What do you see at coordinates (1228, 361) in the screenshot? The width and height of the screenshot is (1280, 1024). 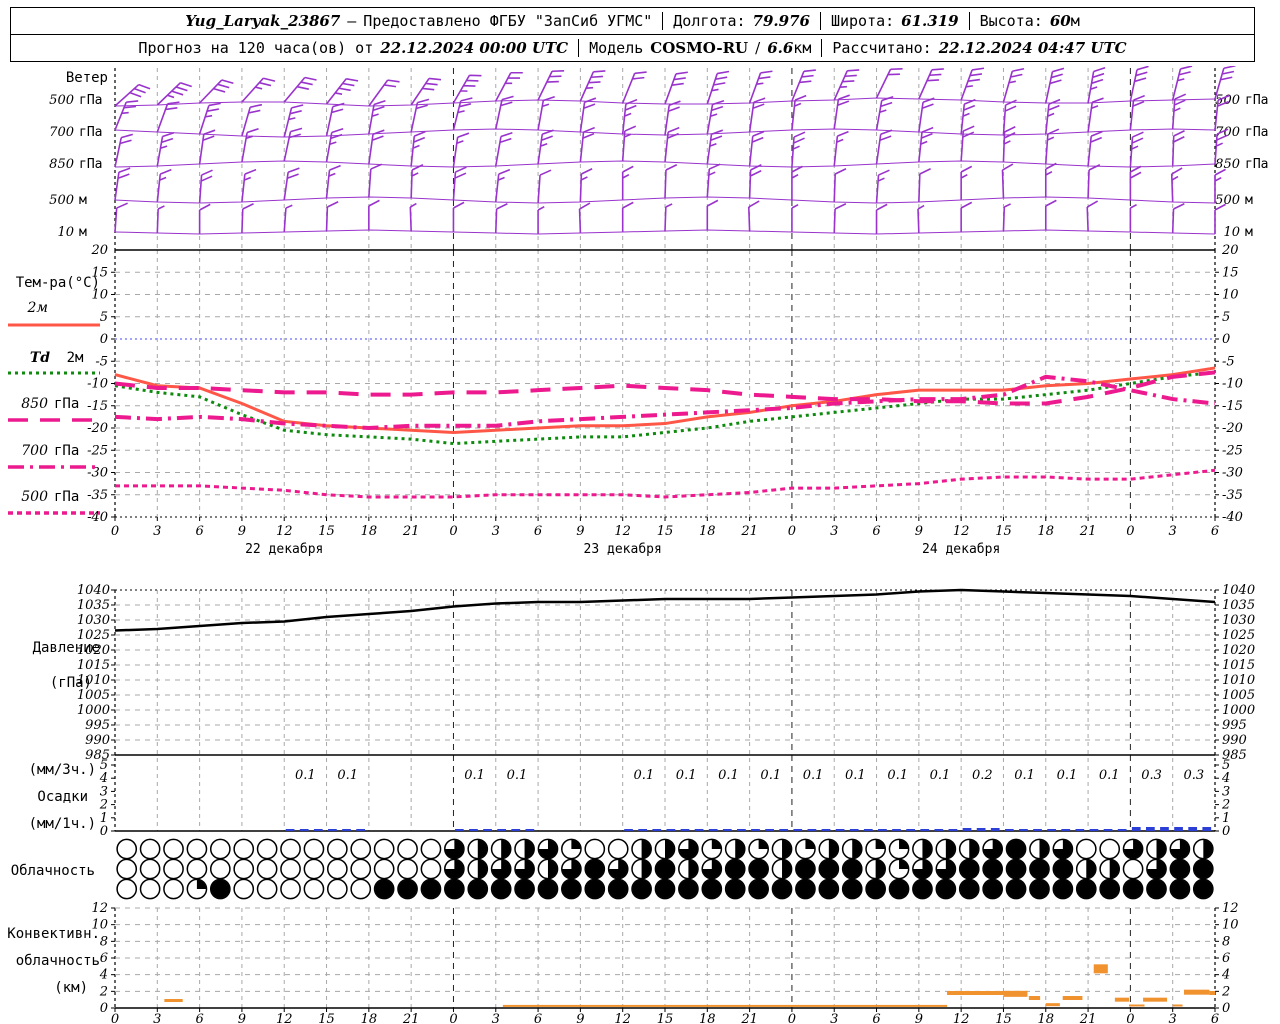 I see `temp-ytick-right: -5` at bounding box center [1228, 361].